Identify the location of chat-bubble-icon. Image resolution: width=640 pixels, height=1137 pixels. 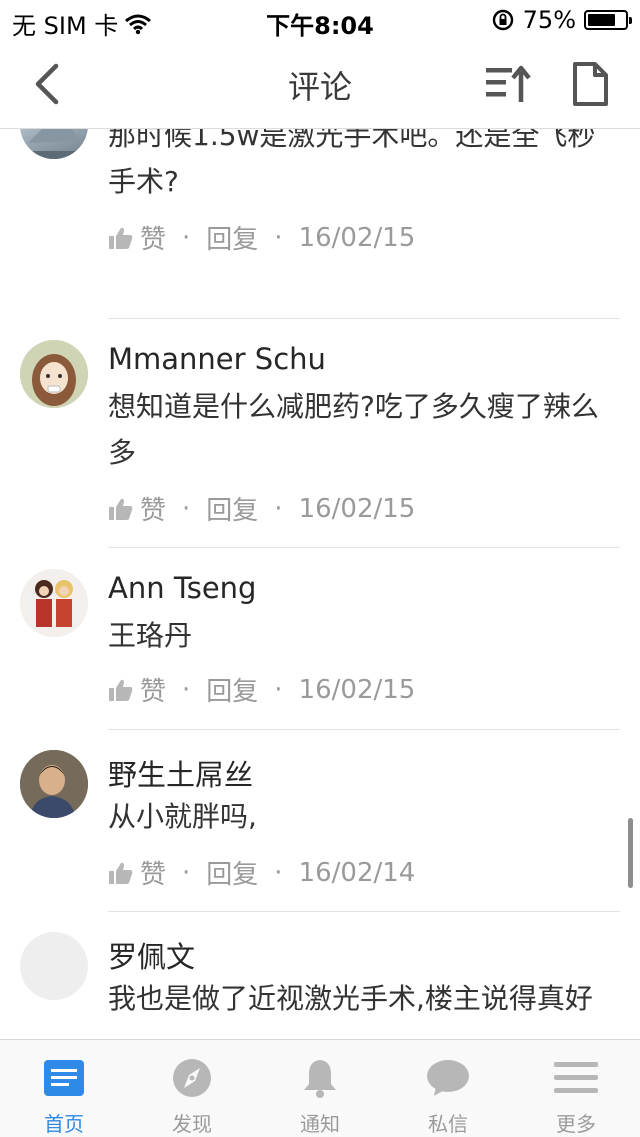
(448, 1078).